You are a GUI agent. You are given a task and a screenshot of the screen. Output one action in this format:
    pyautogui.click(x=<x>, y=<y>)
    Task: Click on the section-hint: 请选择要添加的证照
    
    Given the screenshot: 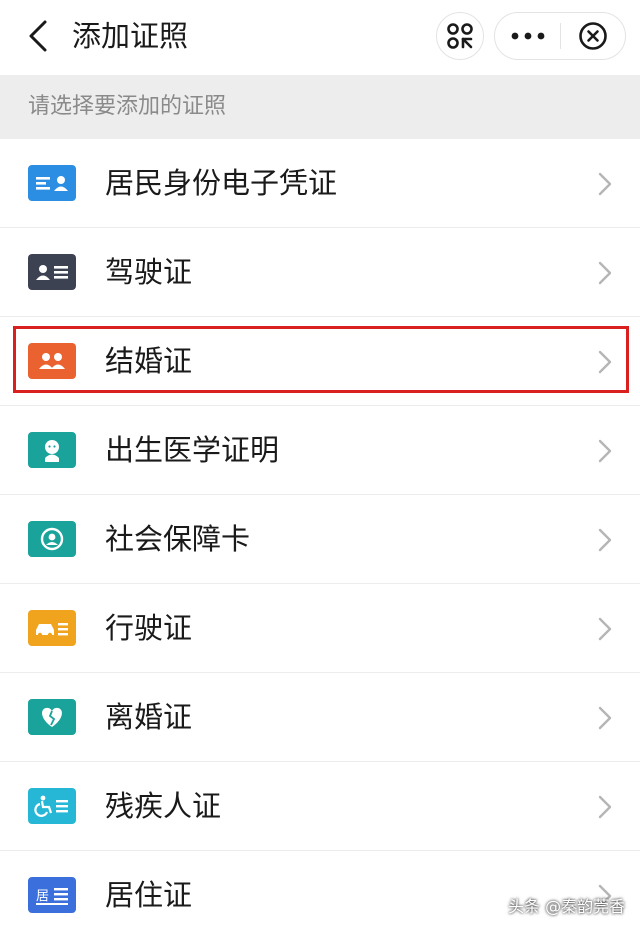 What is the action you would take?
    pyautogui.click(x=320, y=107)
    